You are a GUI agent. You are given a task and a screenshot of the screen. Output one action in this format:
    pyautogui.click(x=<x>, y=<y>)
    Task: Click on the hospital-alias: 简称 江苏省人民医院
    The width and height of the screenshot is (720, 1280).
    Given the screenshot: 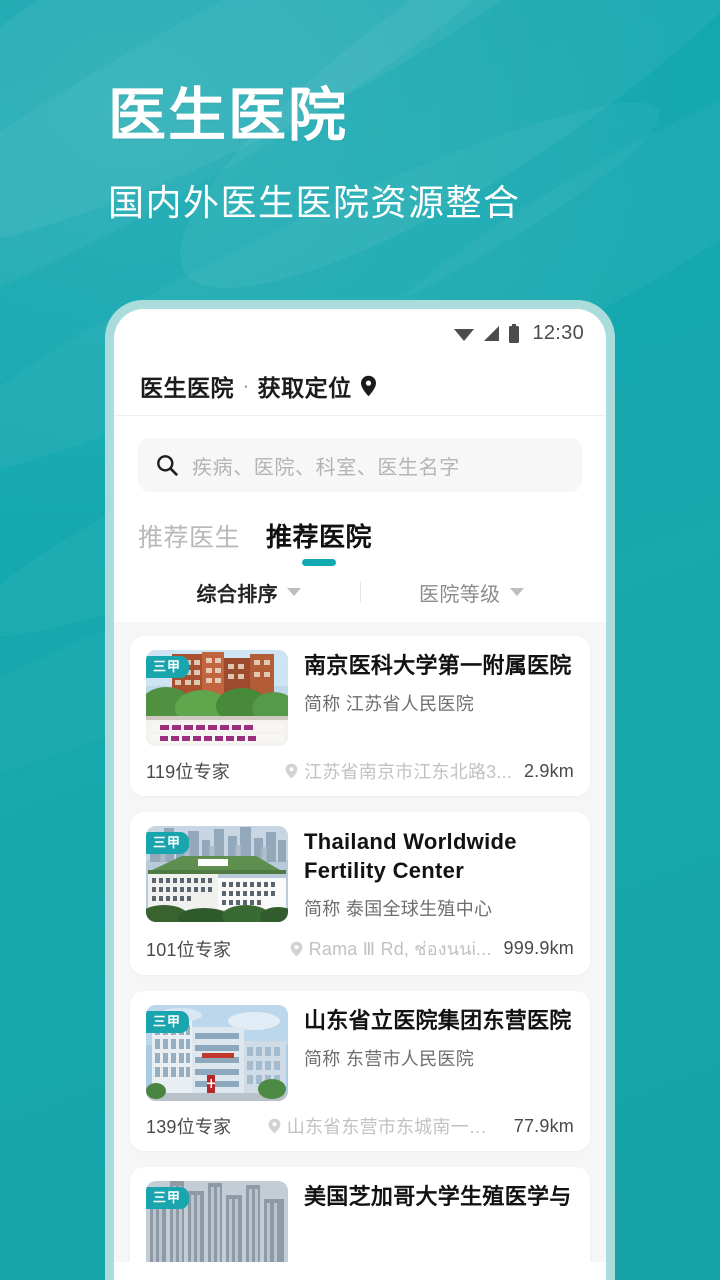 What is the action you would take?
    pyautogui.click(x=389, y=704)
    